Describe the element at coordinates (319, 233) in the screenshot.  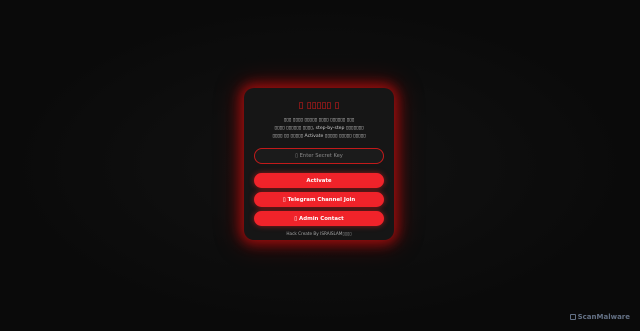
I see `credit-footer: Hack Create By ISRAISLAM▯▯▯▯` at that location.